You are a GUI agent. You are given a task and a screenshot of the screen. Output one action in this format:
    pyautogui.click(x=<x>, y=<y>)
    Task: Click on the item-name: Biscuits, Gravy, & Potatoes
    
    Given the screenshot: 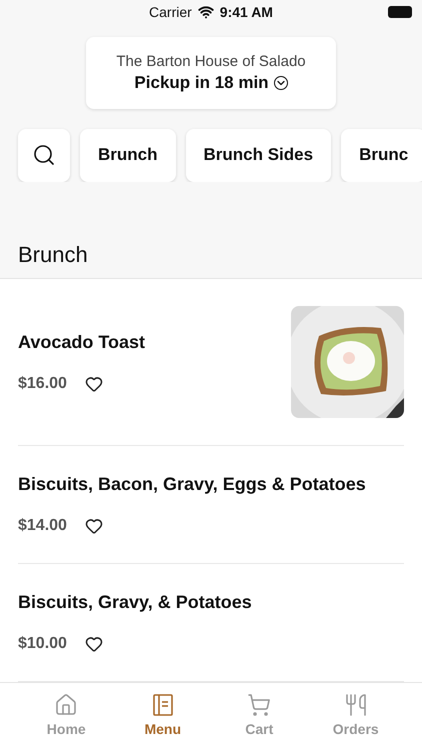 What is the action you would take?
    pyautogui.click(x=135, y=603)
    